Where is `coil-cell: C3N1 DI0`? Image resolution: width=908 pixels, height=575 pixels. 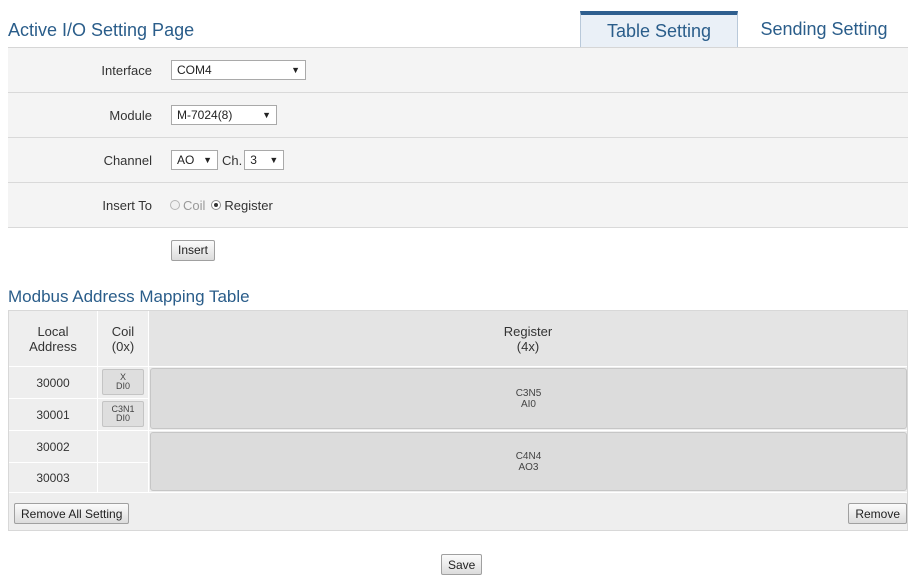 coil-cell: C3N1 DI0 is located at coordinates (123, 414).